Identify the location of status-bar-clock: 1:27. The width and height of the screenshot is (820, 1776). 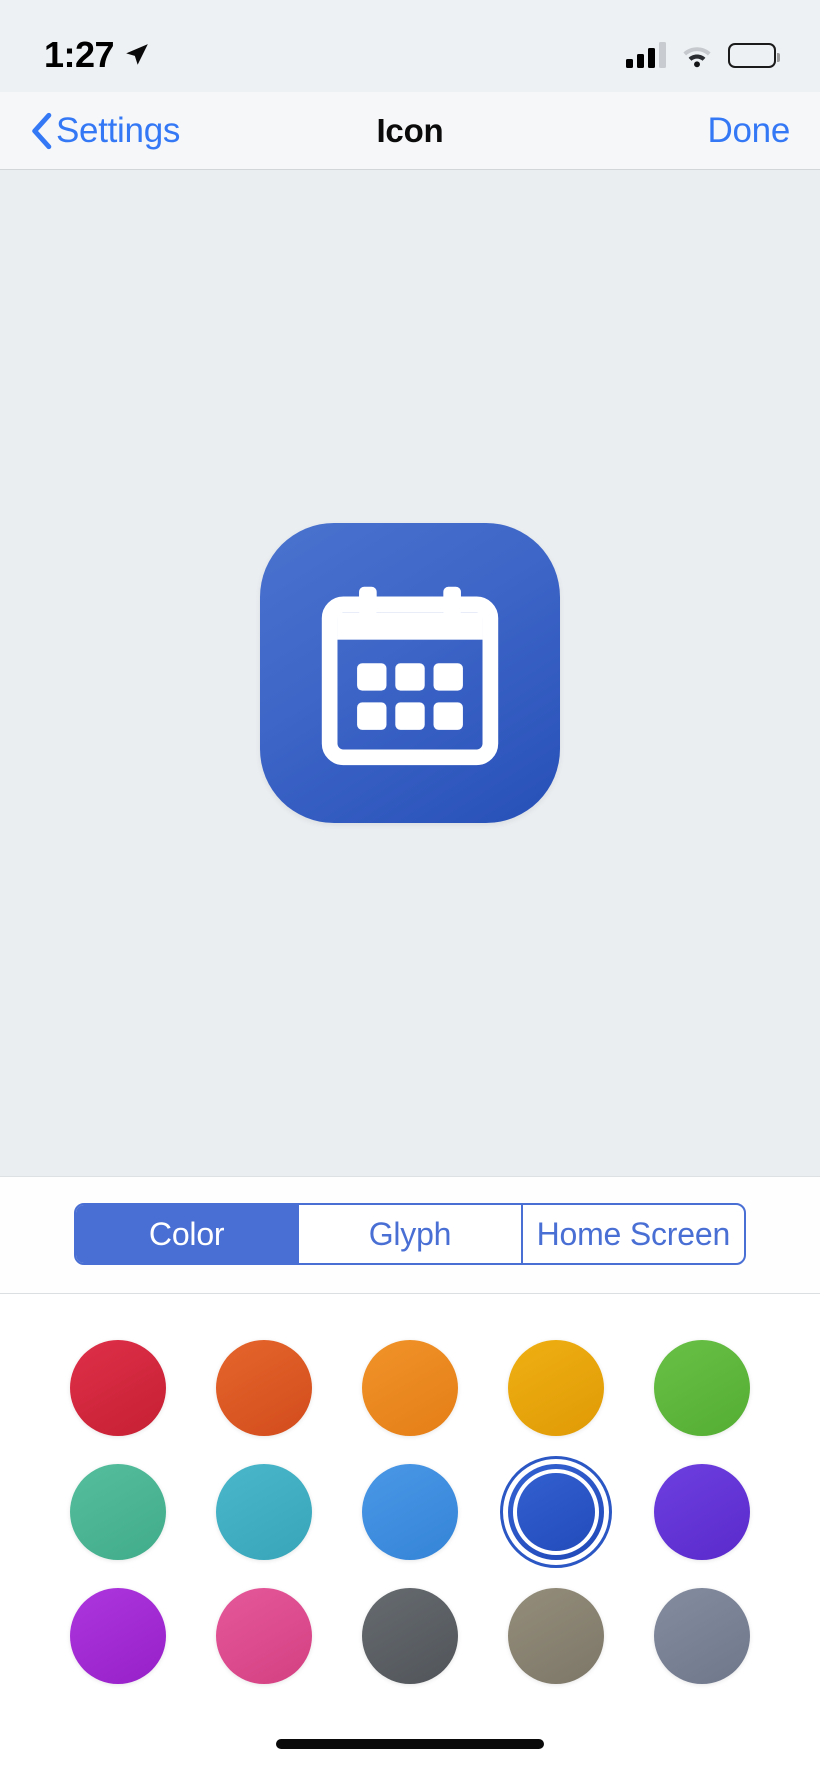
(79, 54).